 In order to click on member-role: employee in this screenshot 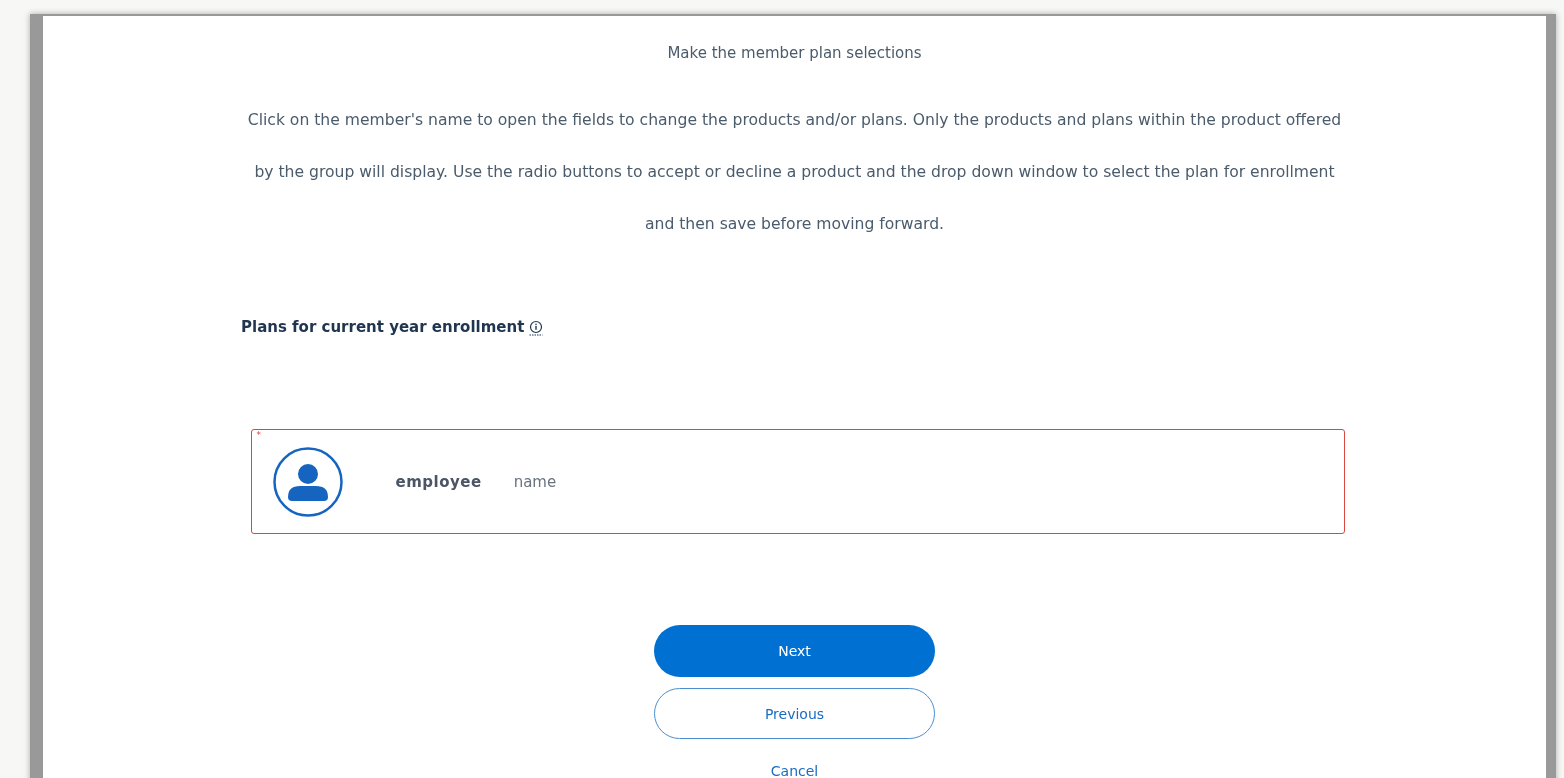, I will do `click(438, 481)`.